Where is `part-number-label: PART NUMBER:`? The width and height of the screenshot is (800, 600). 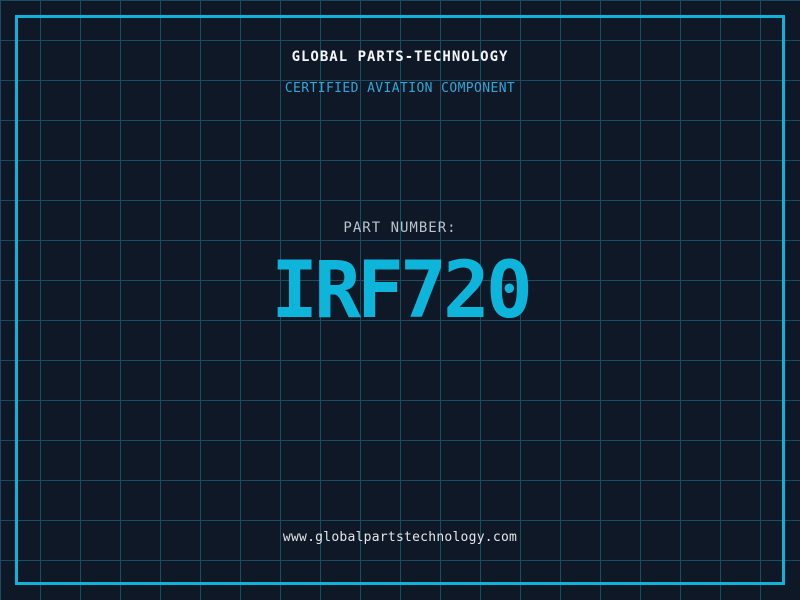 part-number-label: PART NUMBER: is located at coordinates (400, 228).